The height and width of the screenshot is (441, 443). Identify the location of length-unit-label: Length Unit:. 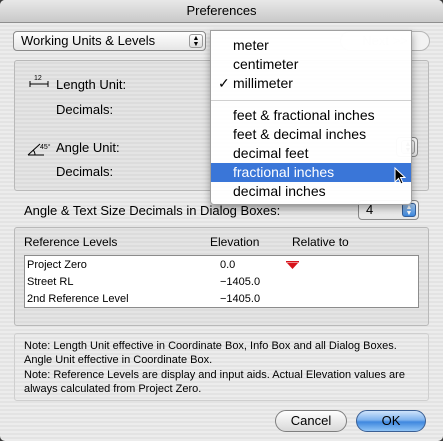
(91, 84).